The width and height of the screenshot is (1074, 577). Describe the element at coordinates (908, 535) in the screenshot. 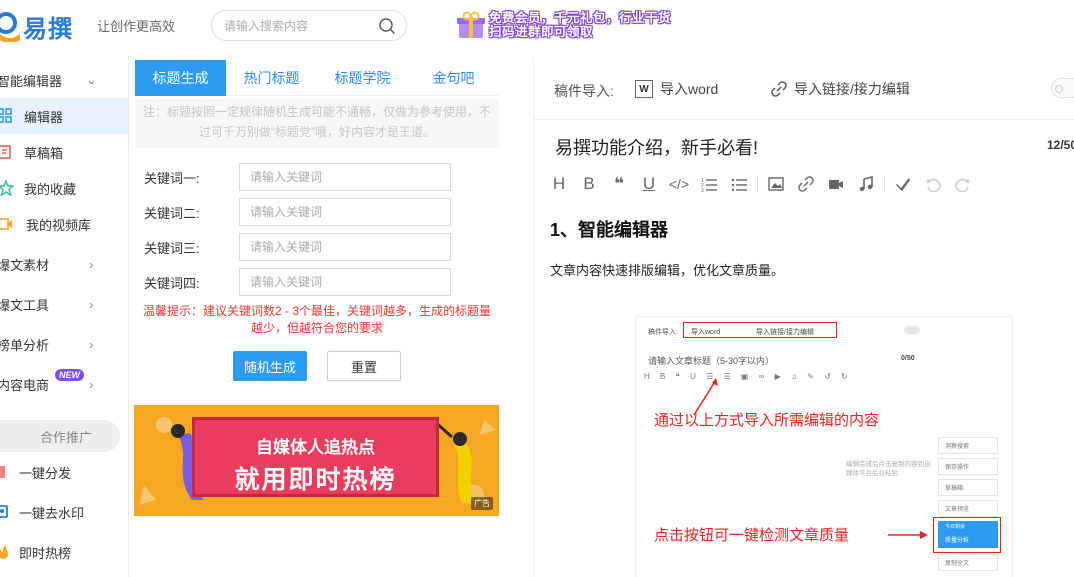

I see `figure-arrow-right-icon` at that location.